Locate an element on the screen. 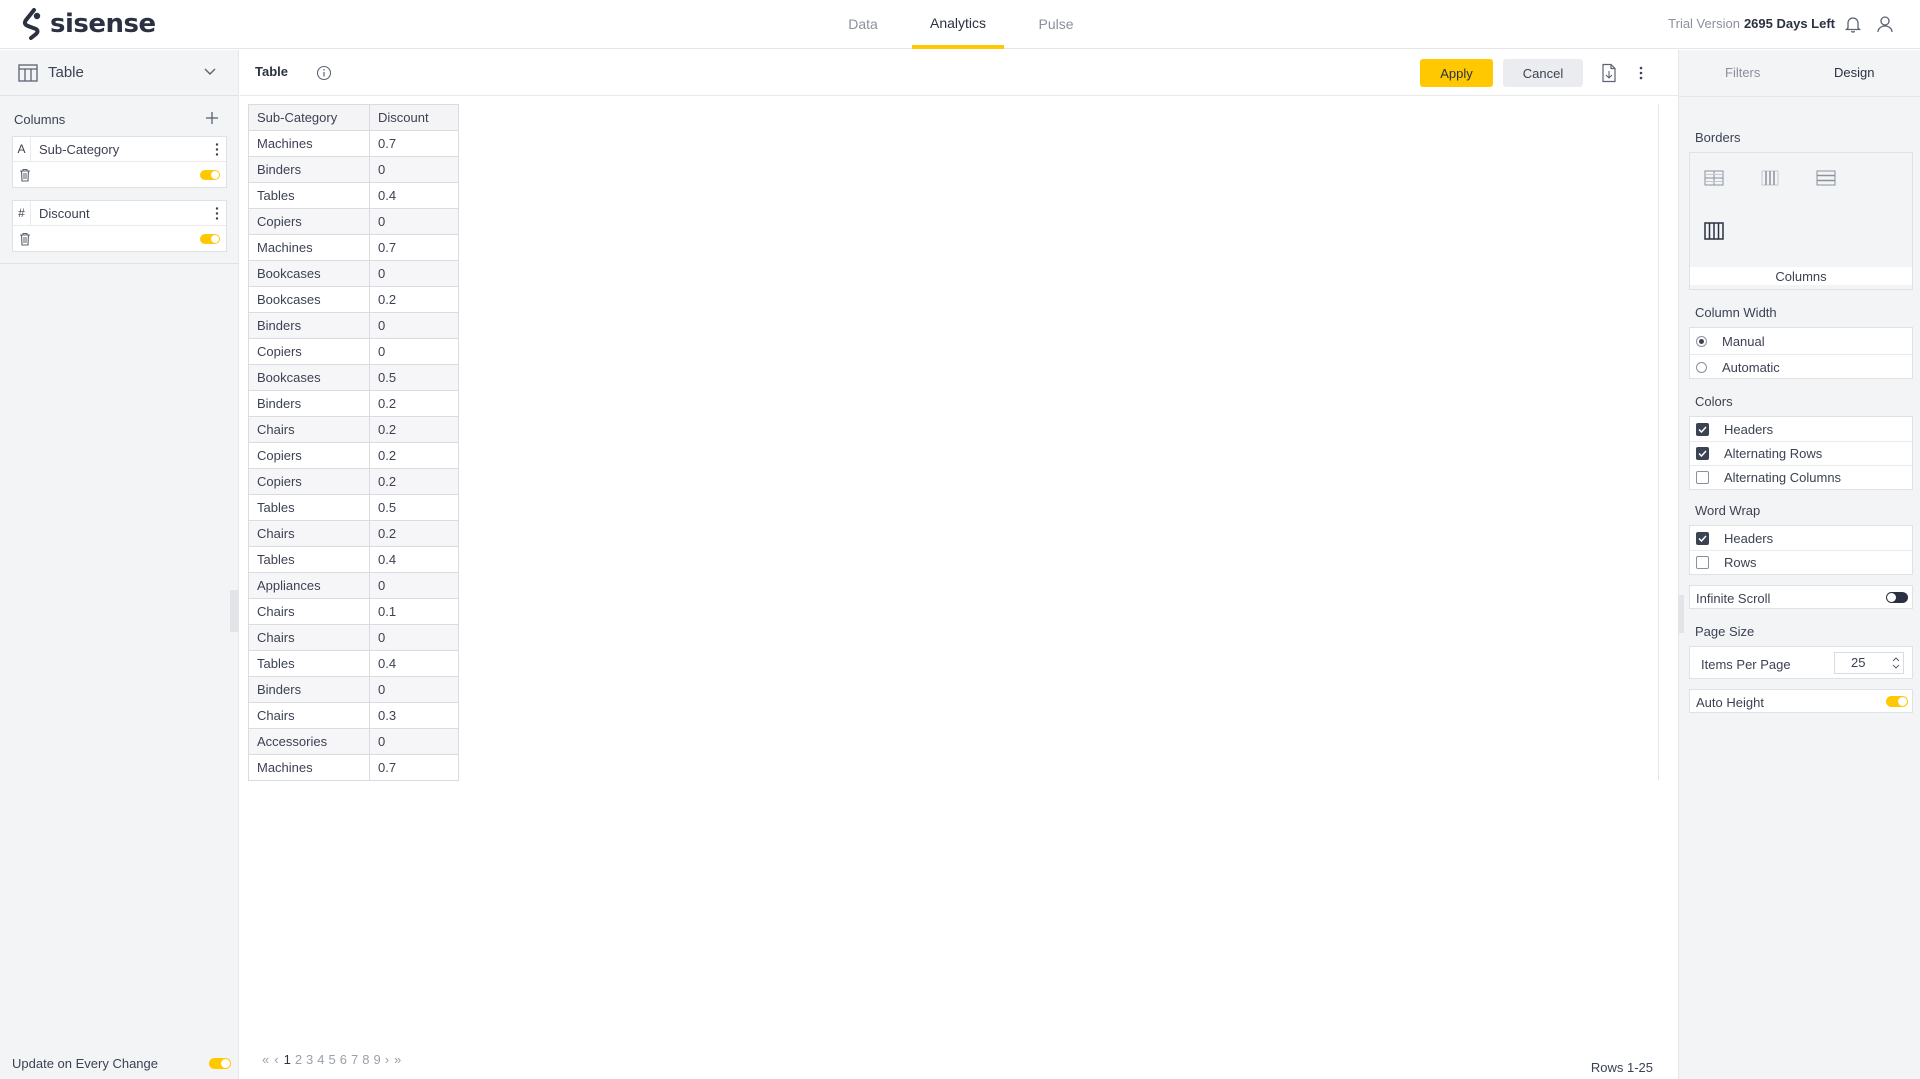 The image size is (1920, 1079). cell-discount: 0.4 is located at coordinates (414, 663).